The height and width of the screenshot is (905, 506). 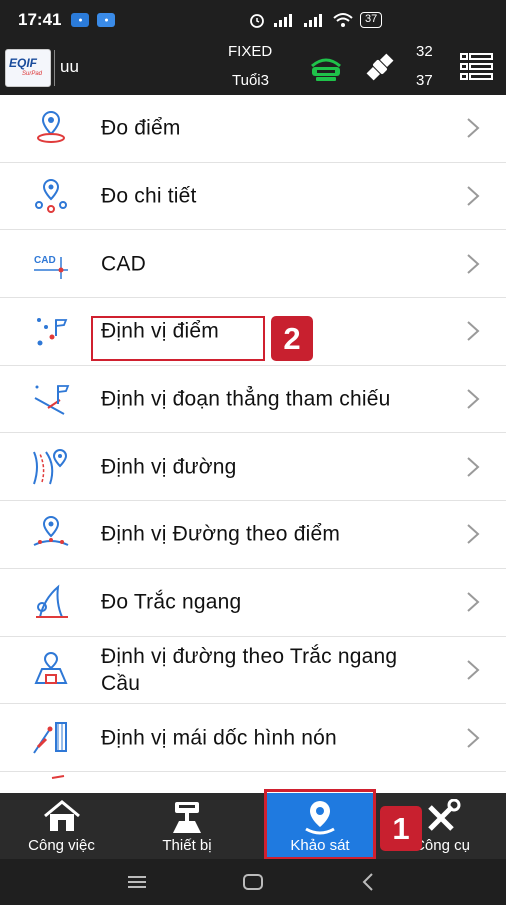 What do you see at coordinates (424, 80) in the screenshot?
I see `satellites-visible: 37` at bounding box center [424, 80].